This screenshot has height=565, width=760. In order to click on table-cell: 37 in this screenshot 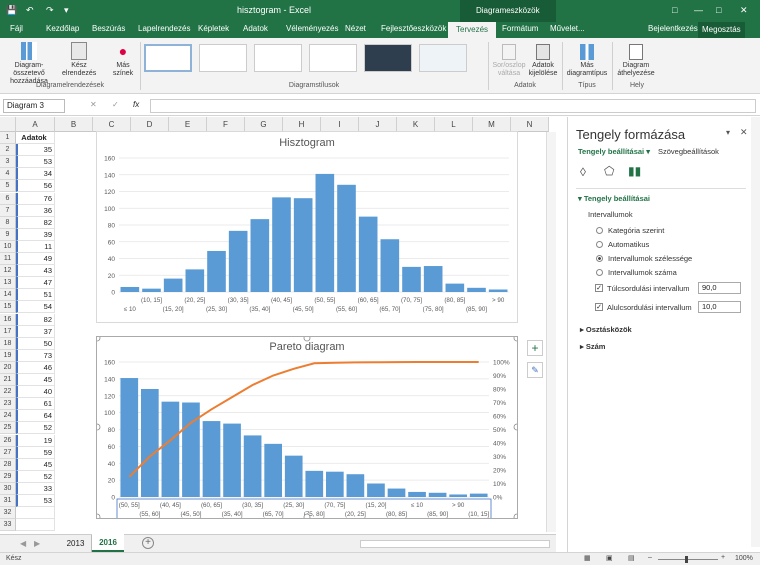, I will do `click(35, 331)`.